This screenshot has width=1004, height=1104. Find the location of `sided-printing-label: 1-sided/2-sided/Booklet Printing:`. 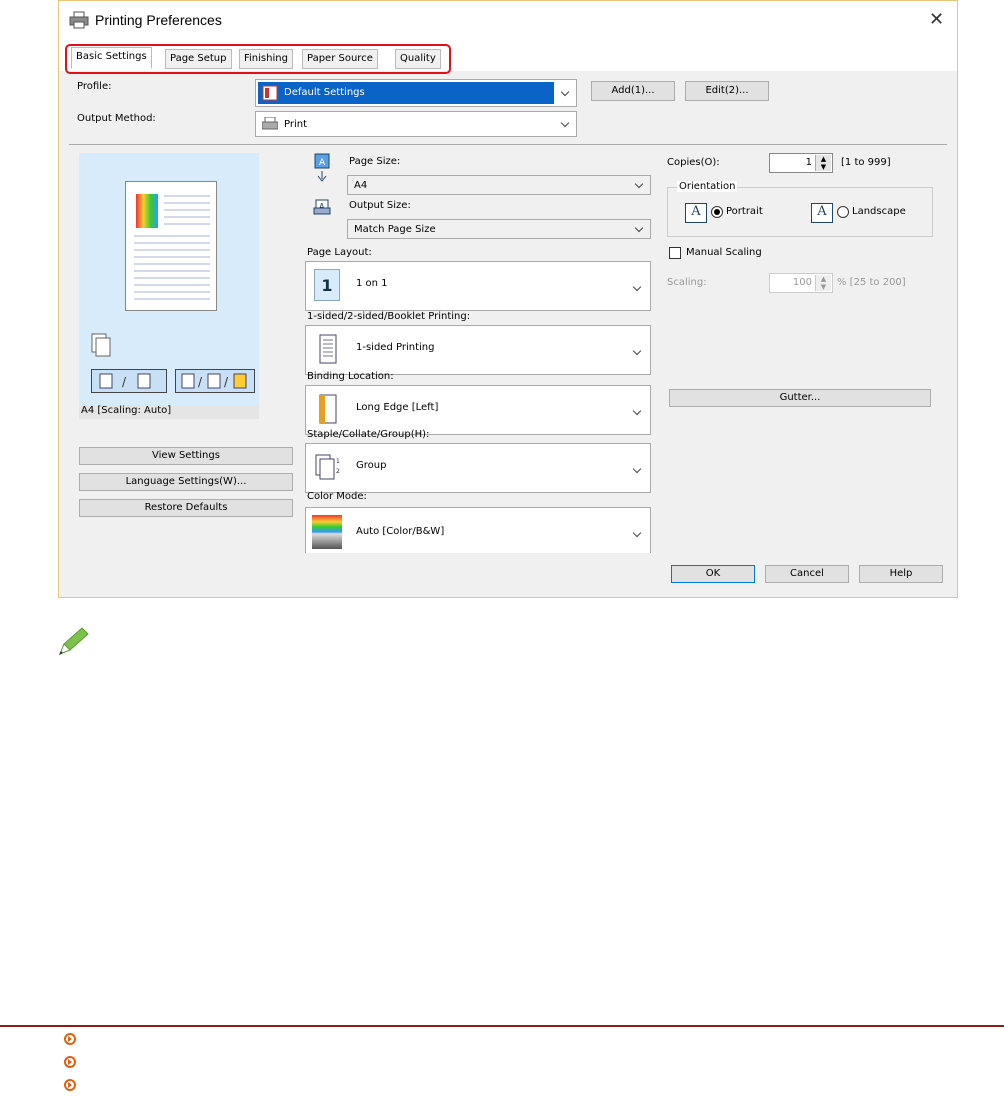

sided-printing-label: 1-sided/2-sided/Booklet Printing: is located at coordinates (389, 316).